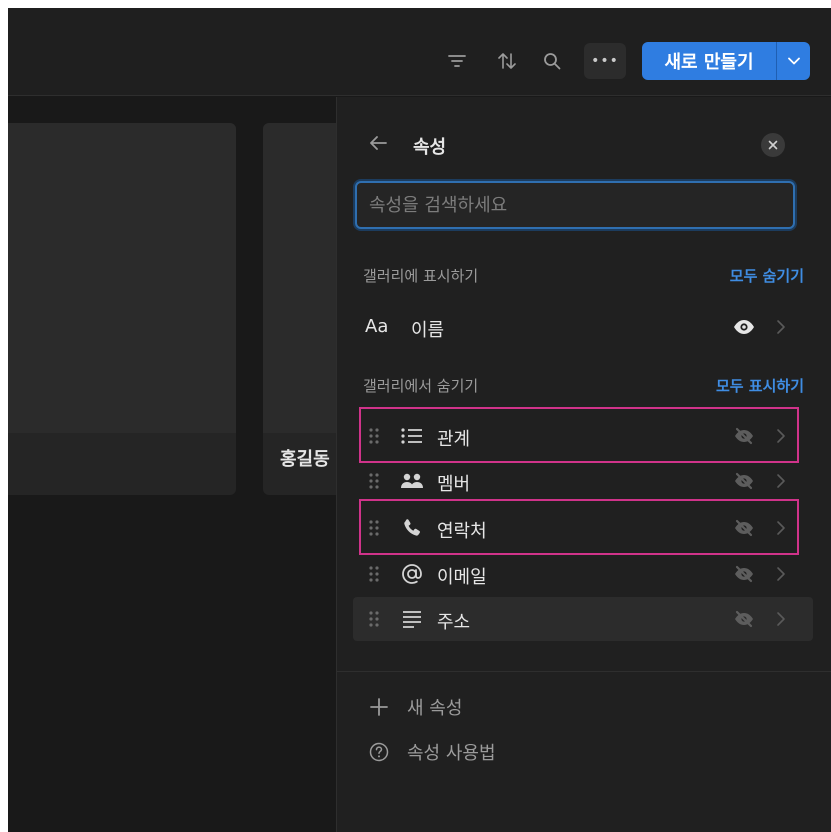 This screenshot has height=832, width=831. What do you see at coordinates (583, 436) in the screenshot?
I see `property-row-relation: 관계` at bounding box center [583, 436].